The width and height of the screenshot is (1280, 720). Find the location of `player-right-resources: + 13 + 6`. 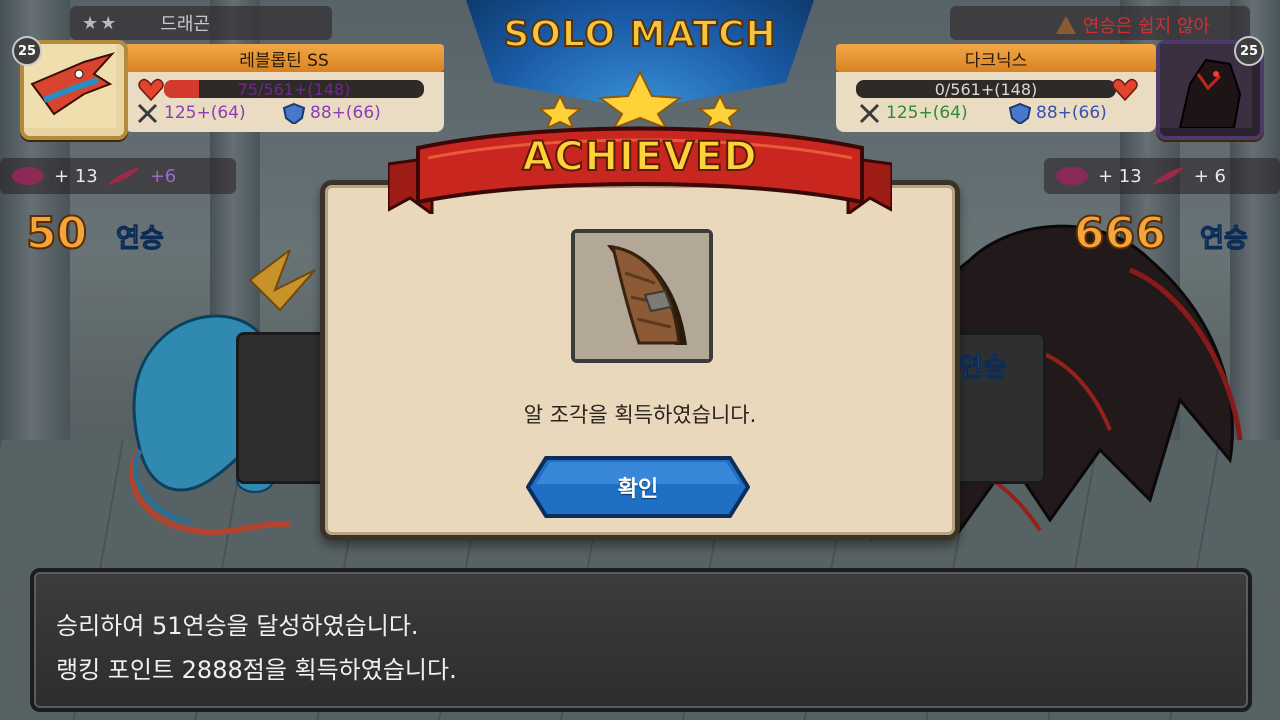

player-right-resources: + 13 + 6 is located at coordinates (1162, 176).